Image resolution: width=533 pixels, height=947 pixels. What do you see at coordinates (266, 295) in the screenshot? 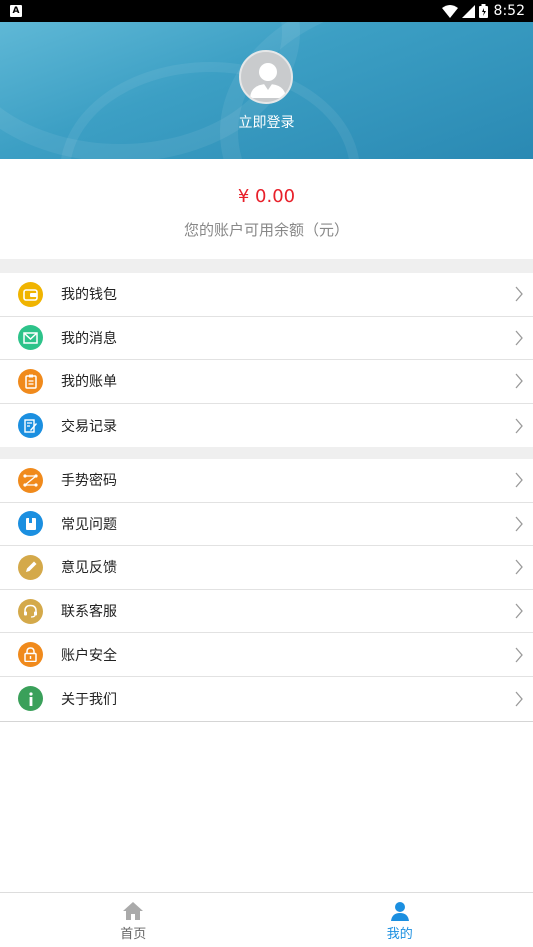
I see `menu-item-wallet: 我的钱包` at bounding box center [266, 295].